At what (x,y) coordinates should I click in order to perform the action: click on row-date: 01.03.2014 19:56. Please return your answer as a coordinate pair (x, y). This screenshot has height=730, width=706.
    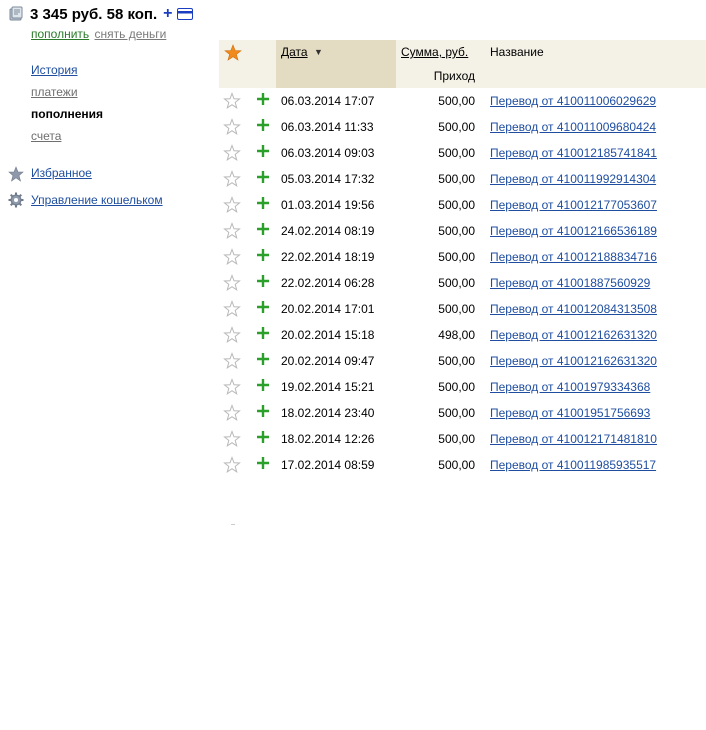
    Looking at the image, I should click on (328, 205).